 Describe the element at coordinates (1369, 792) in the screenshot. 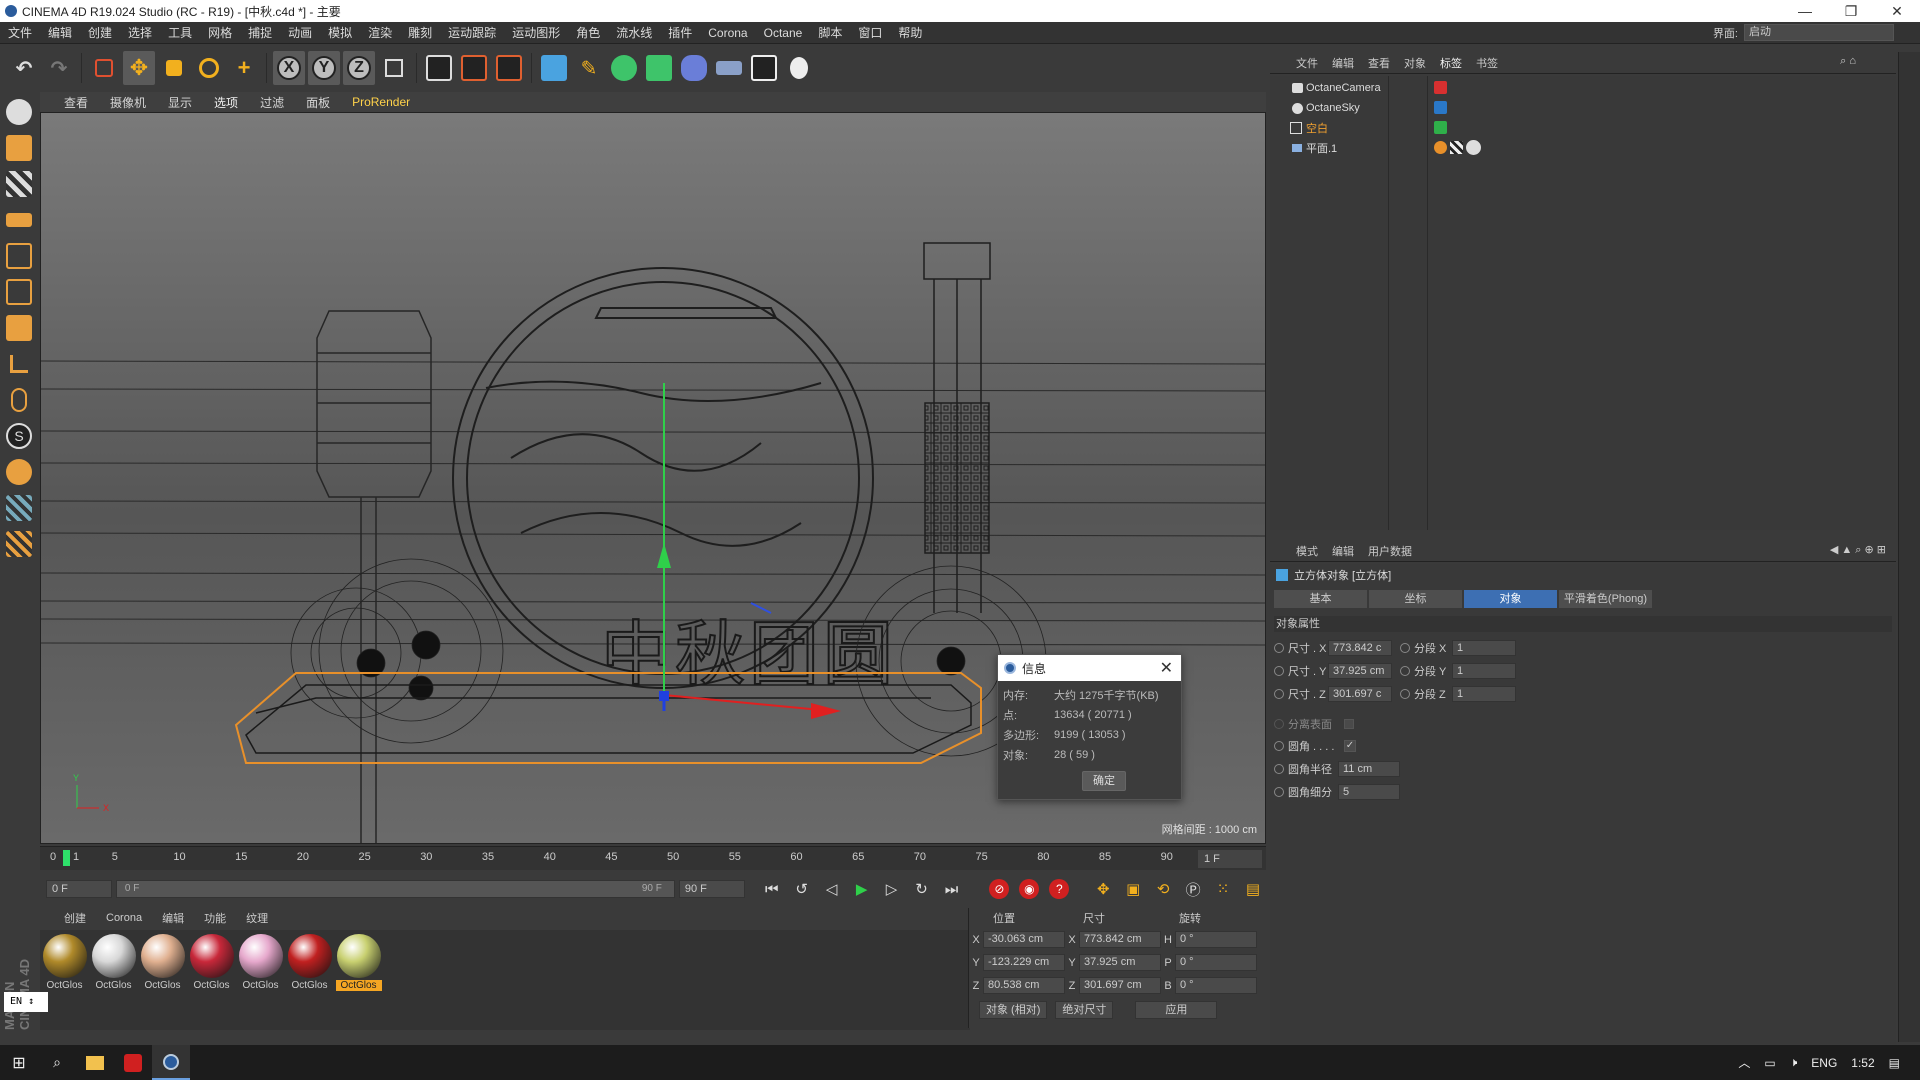

I see `fillet-subdivision-input: 5` at that location.